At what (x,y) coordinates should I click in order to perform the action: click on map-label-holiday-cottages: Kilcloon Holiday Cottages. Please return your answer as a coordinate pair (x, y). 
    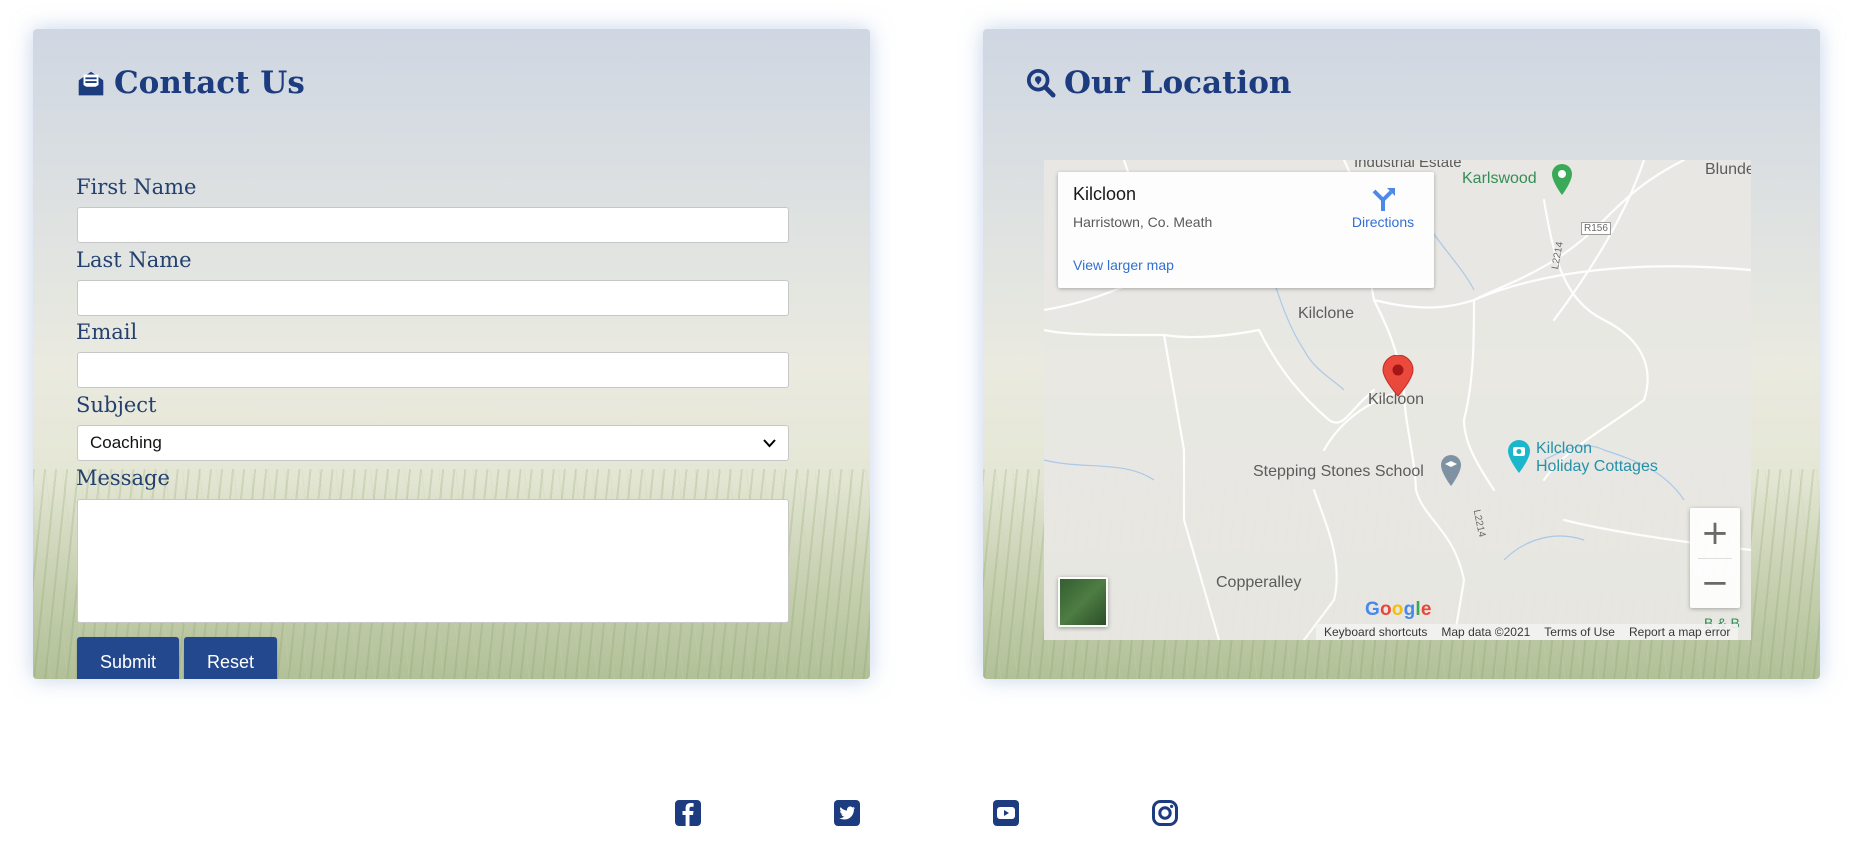
    Looking at the image, I should click on (1597, 458).